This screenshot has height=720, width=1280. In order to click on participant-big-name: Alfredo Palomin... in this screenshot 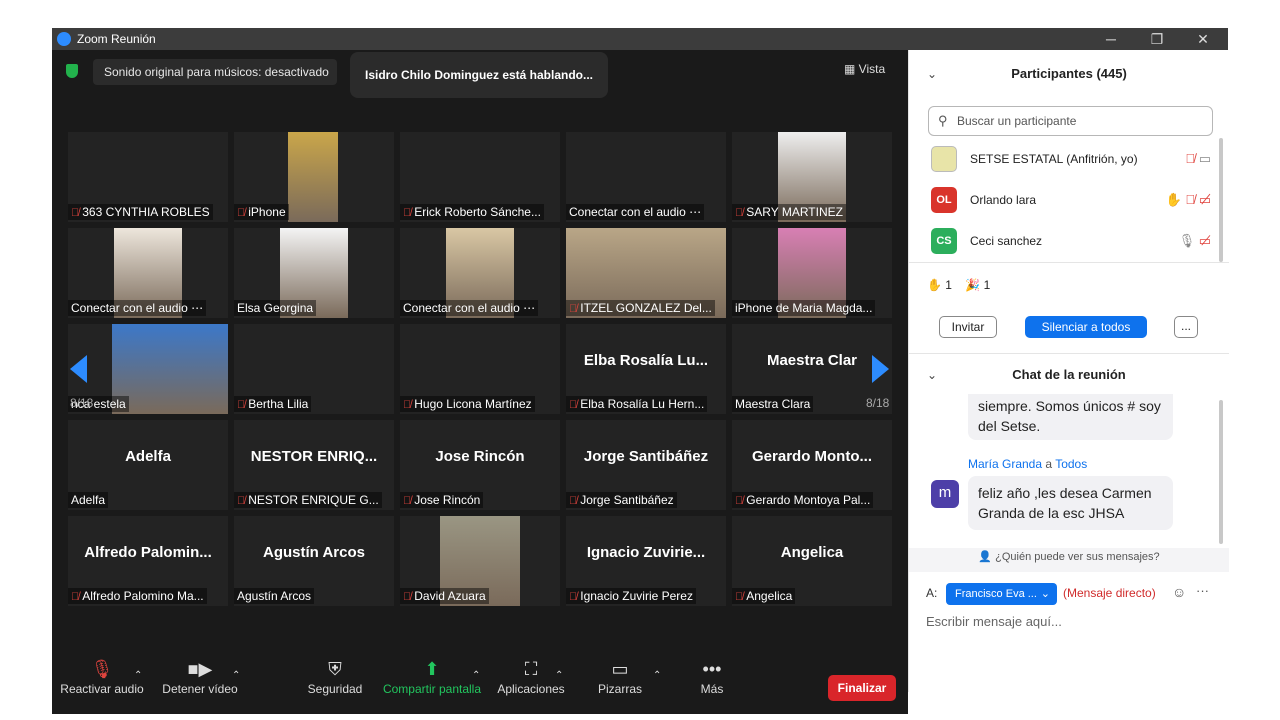, I will do `click(148, 552)`.